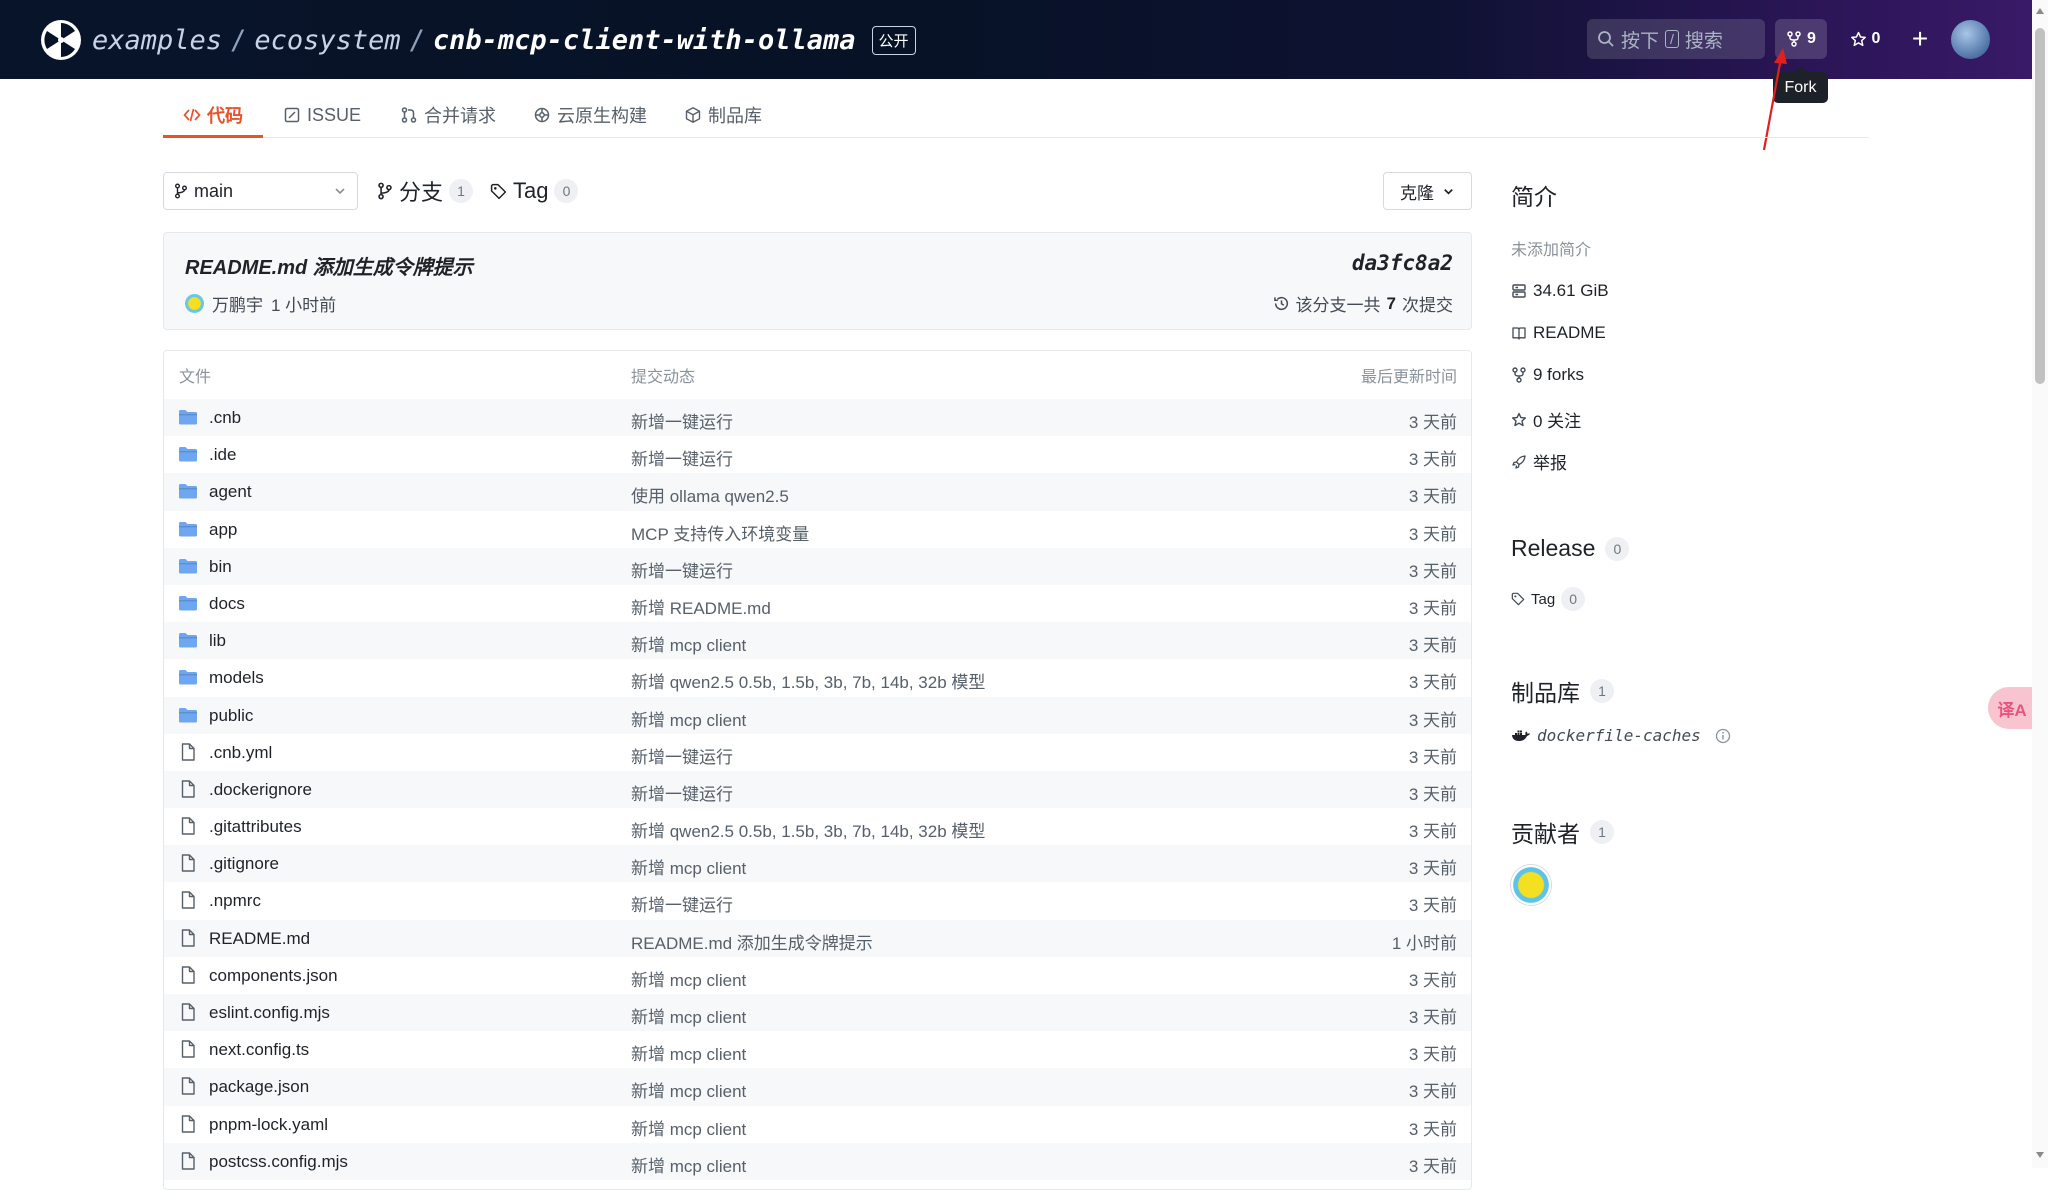 The image size is (2048, 1190). What do you see at coordinates (157, 40) in the screenshot?
I see `breadcrumb-org: examples` at bounding box center [157, 40].